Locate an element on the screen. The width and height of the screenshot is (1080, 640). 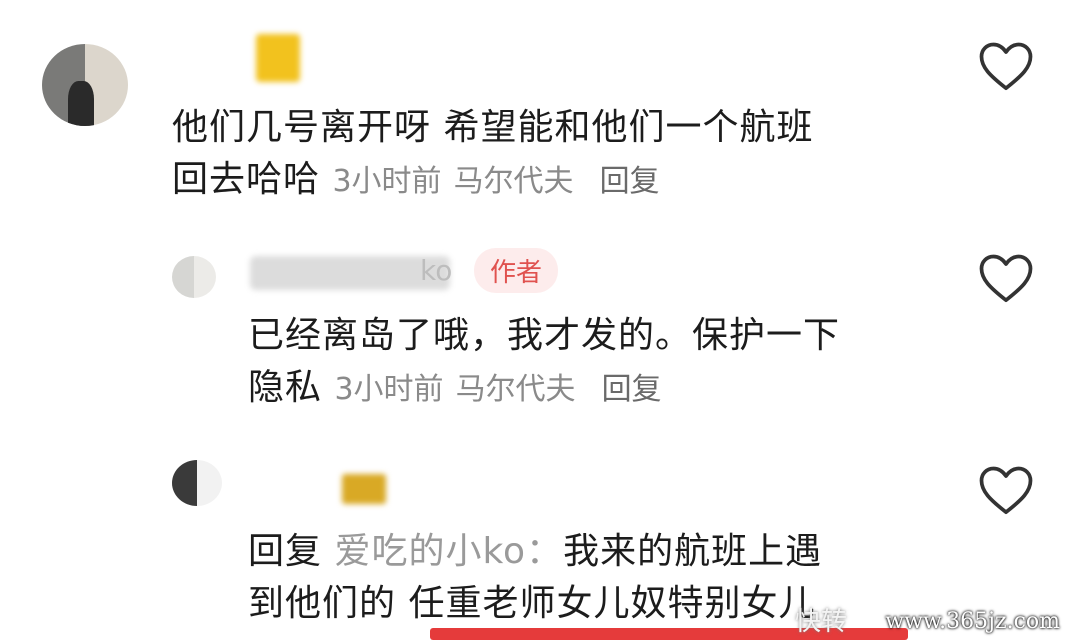
comment-line: 回复 爱吃的小ko：我来的航班上遇 is located at coordinates (535, 552).